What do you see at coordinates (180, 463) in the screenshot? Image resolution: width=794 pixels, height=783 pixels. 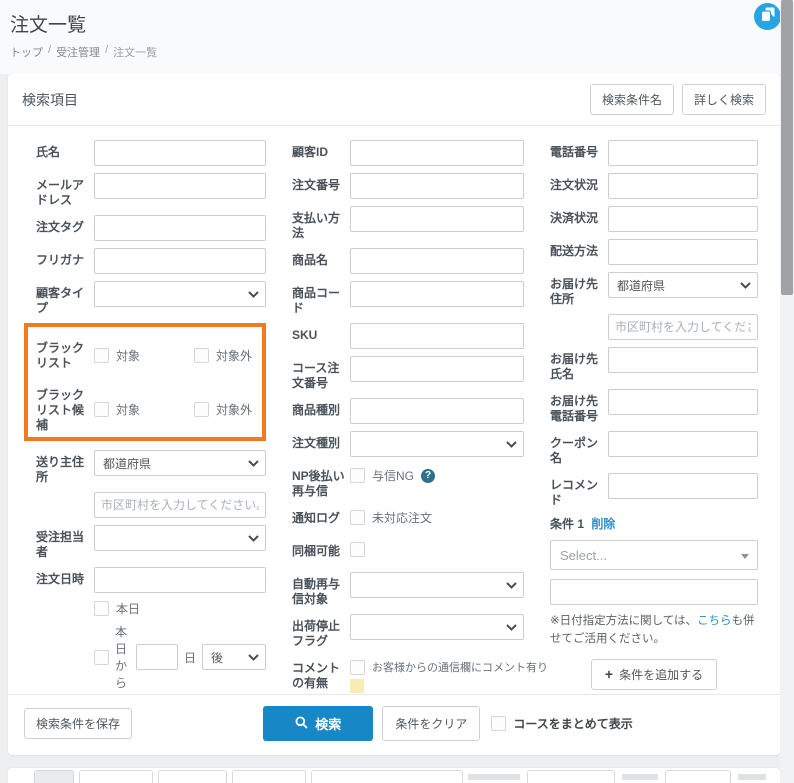 I see `sender-prefecture-select: 都道府県` at bounding box center [180, 463].